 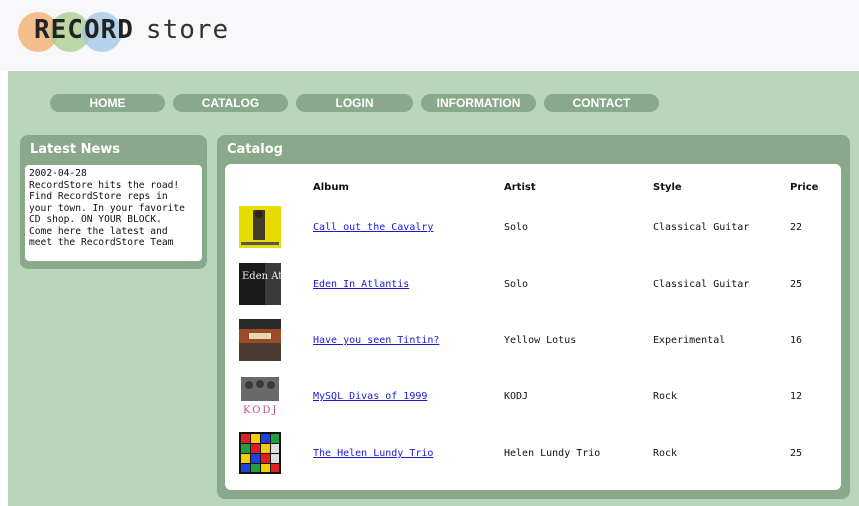 What do you see at coordinates (95, 219) in the screenshot?
I see `news-line: CD shop. ON YOUR BLOCK.` at bounding box center [95, 219].